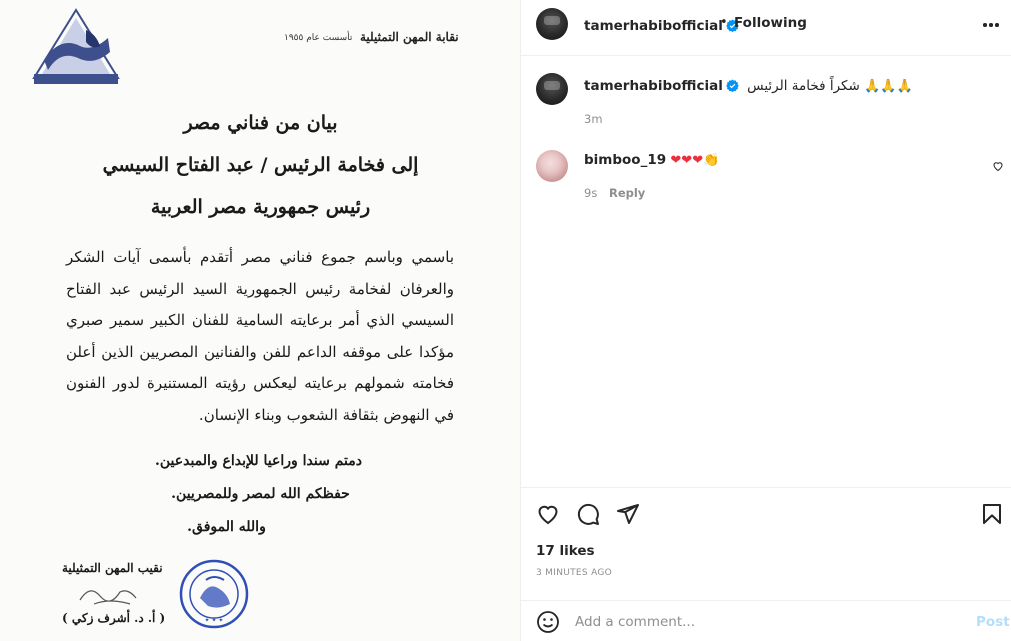 The width and height of the screenshot is (1011, 641). I want to click on post-actions-section: 17 likes 3 MINUTES AGO Post, so click(766, 564).